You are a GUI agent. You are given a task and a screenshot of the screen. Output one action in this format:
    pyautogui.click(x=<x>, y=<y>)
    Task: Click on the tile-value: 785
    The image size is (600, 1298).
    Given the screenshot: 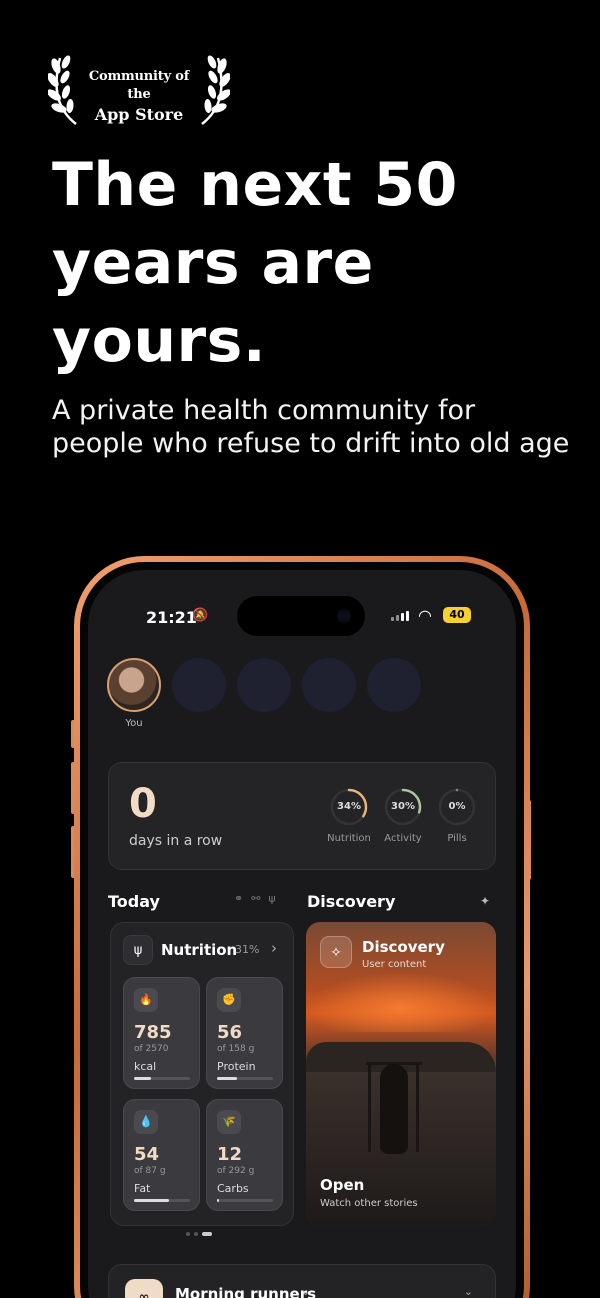 What is the action you would take?
    pyautogui.click(x=153, y=1032)
    